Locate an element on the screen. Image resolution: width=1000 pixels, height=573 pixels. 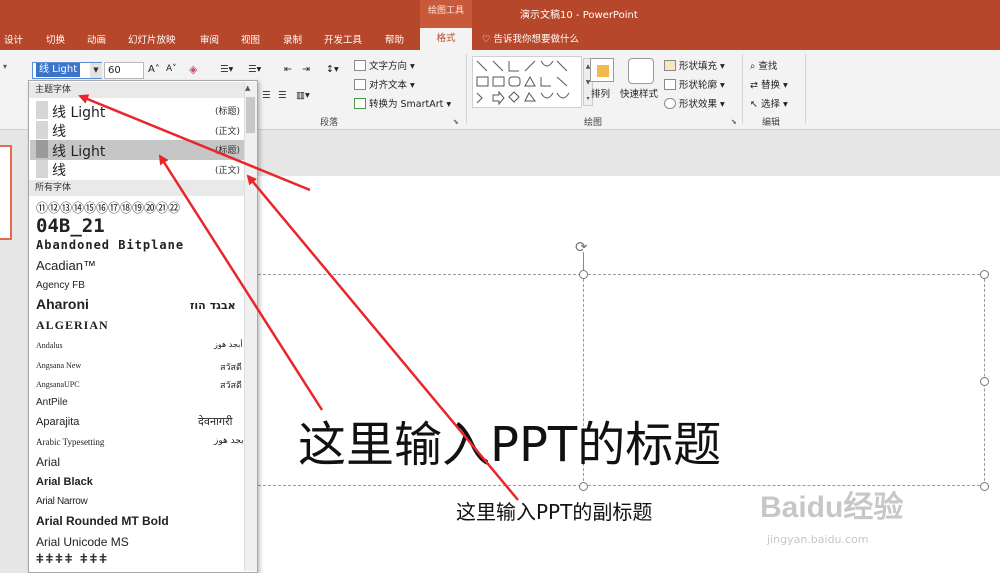
shape-effects-button: 形状效果 ▾ is located at coordinates (694, 103).